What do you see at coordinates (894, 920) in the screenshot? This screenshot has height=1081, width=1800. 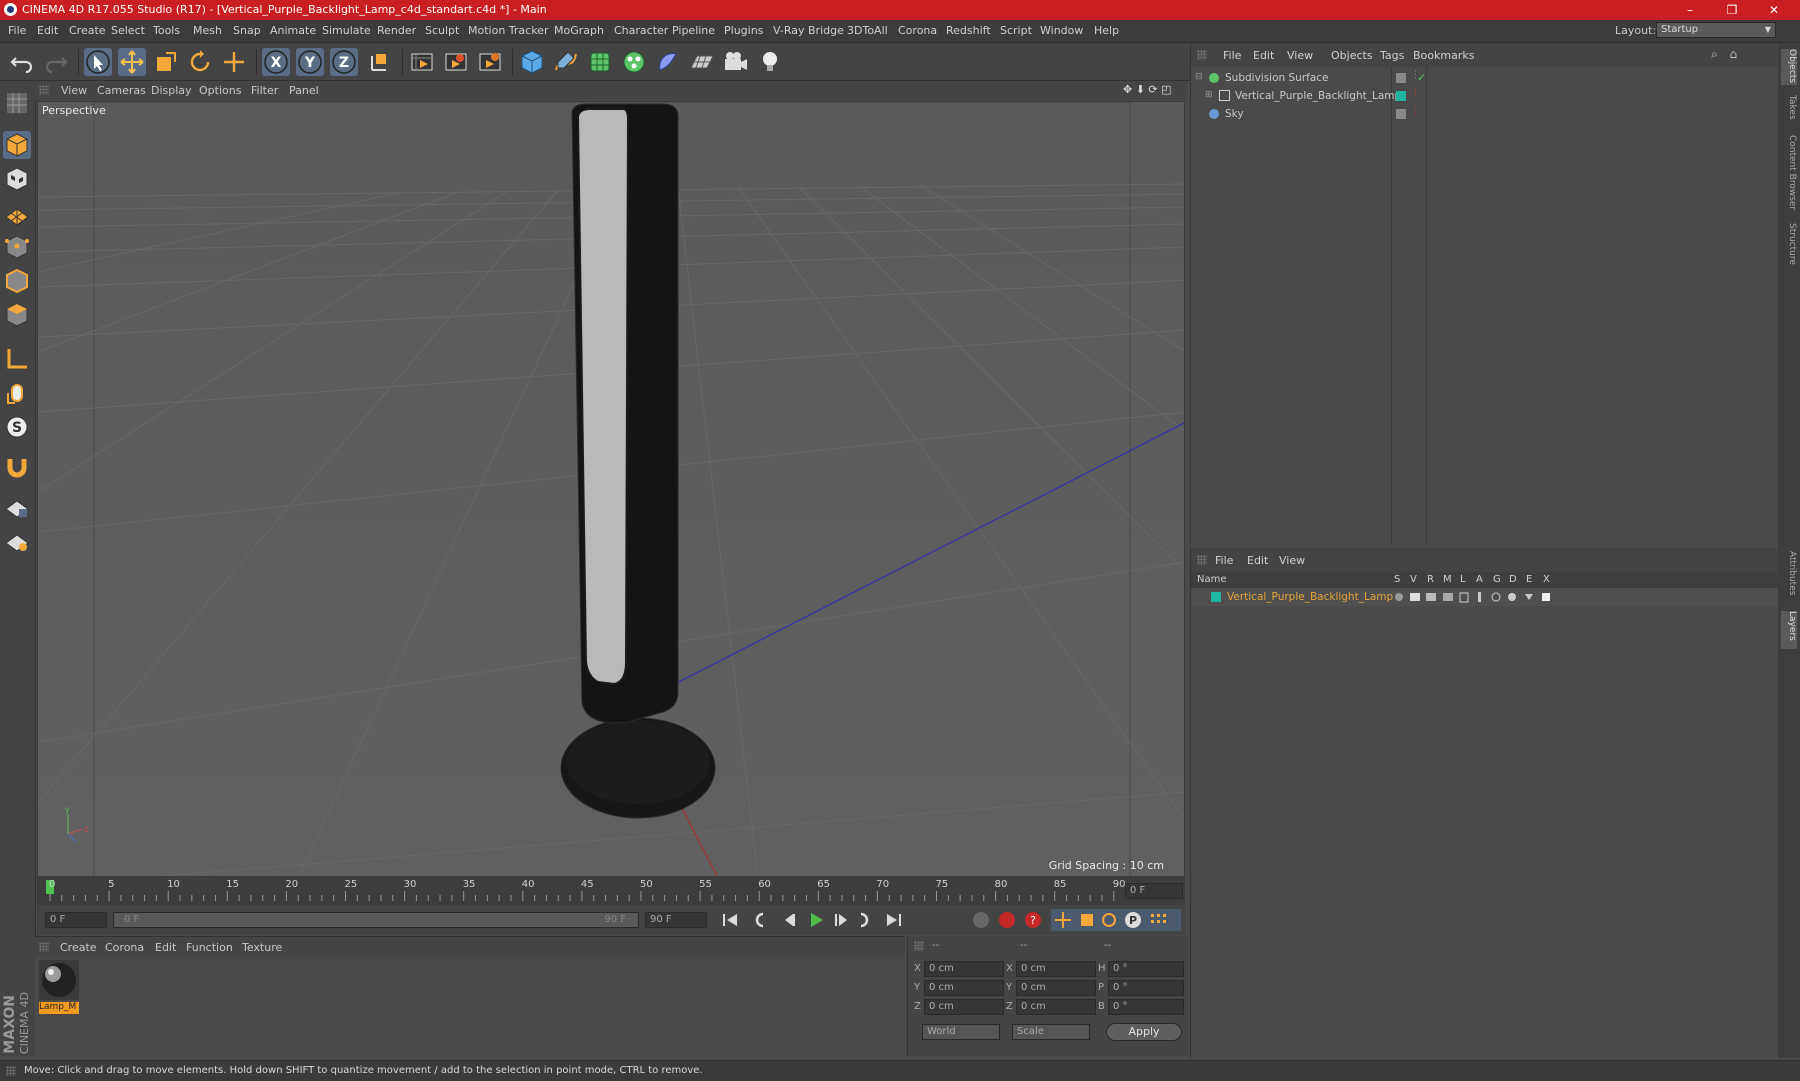 I see `go-to-end-icon` at bounding box center [894, 920].